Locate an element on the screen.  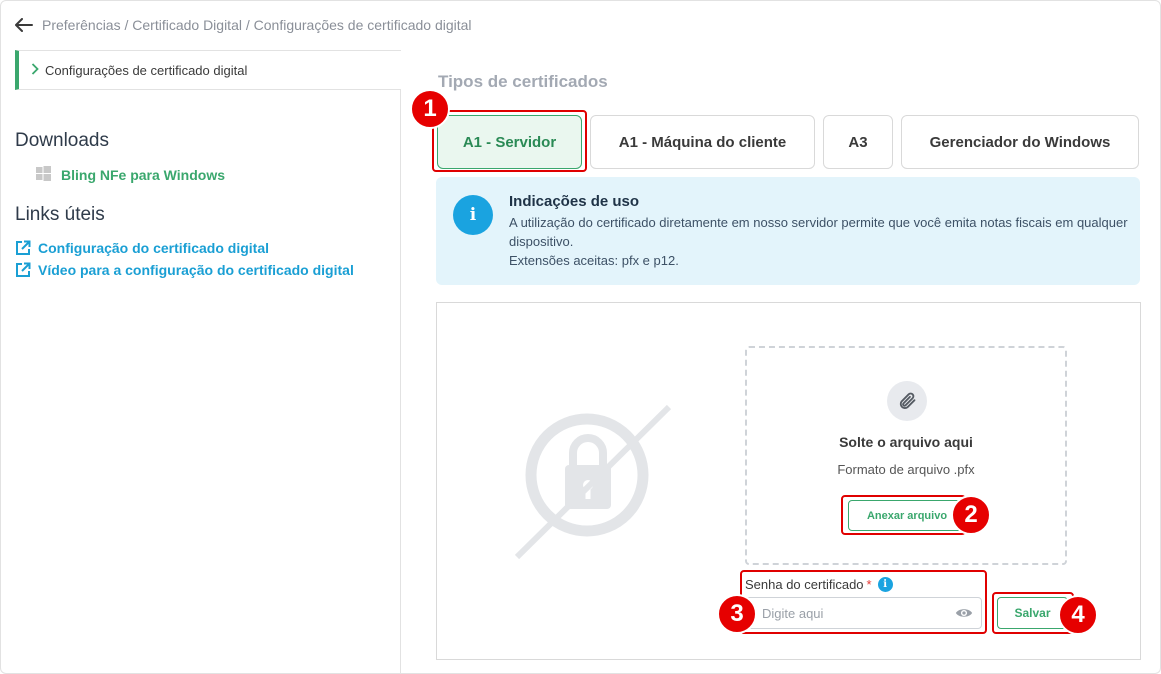
tab-a3: A3 is located at coordinates (858, 142).